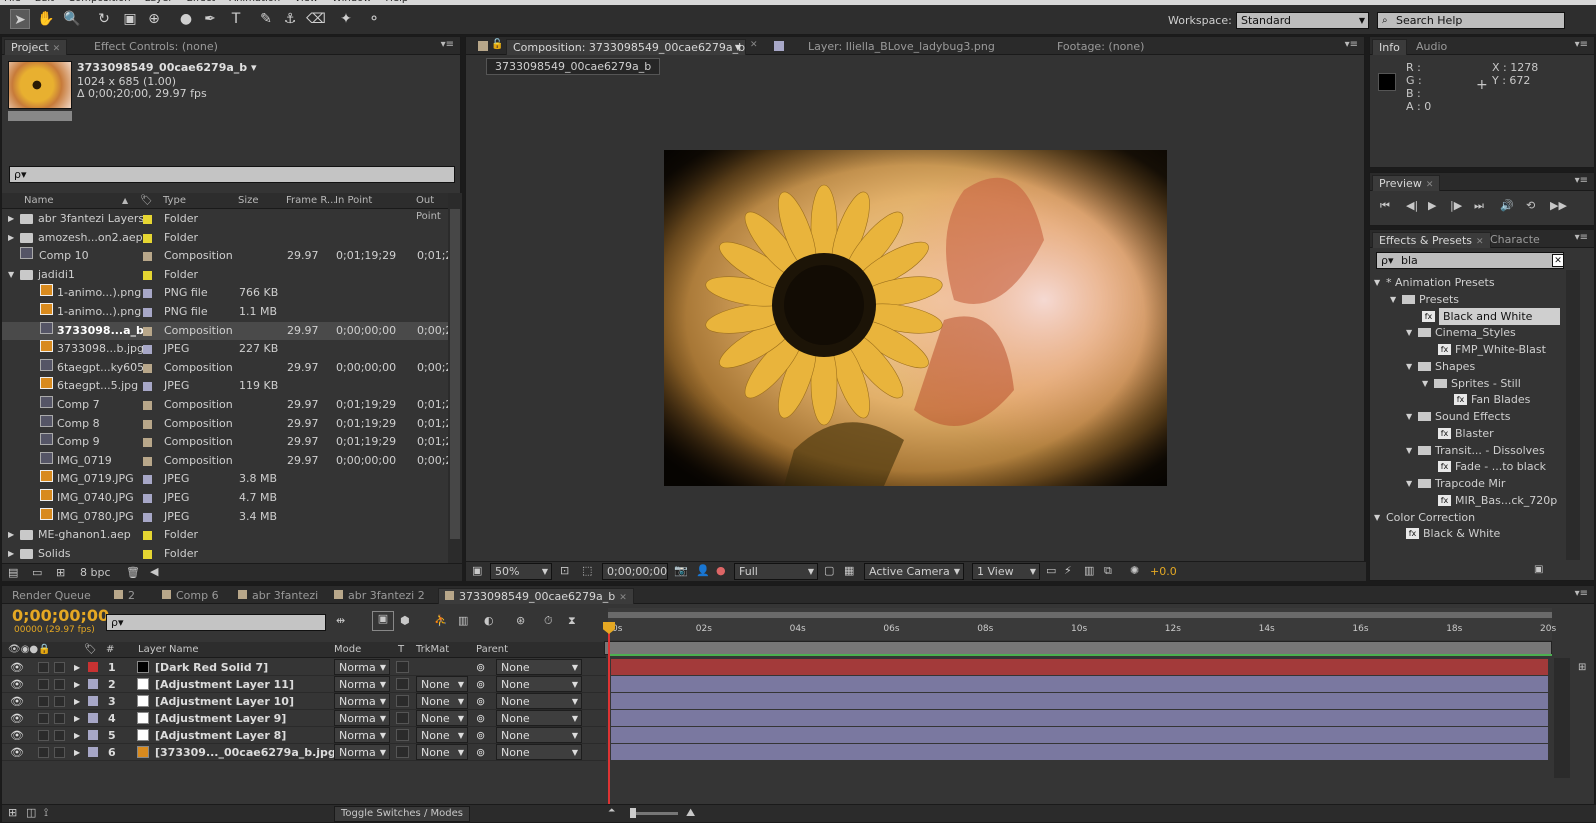 This screenshot has height=823, width=1596. Describe the element at coordinates (306, 2) in the screenshot. I see `menu-item: View` at that location.